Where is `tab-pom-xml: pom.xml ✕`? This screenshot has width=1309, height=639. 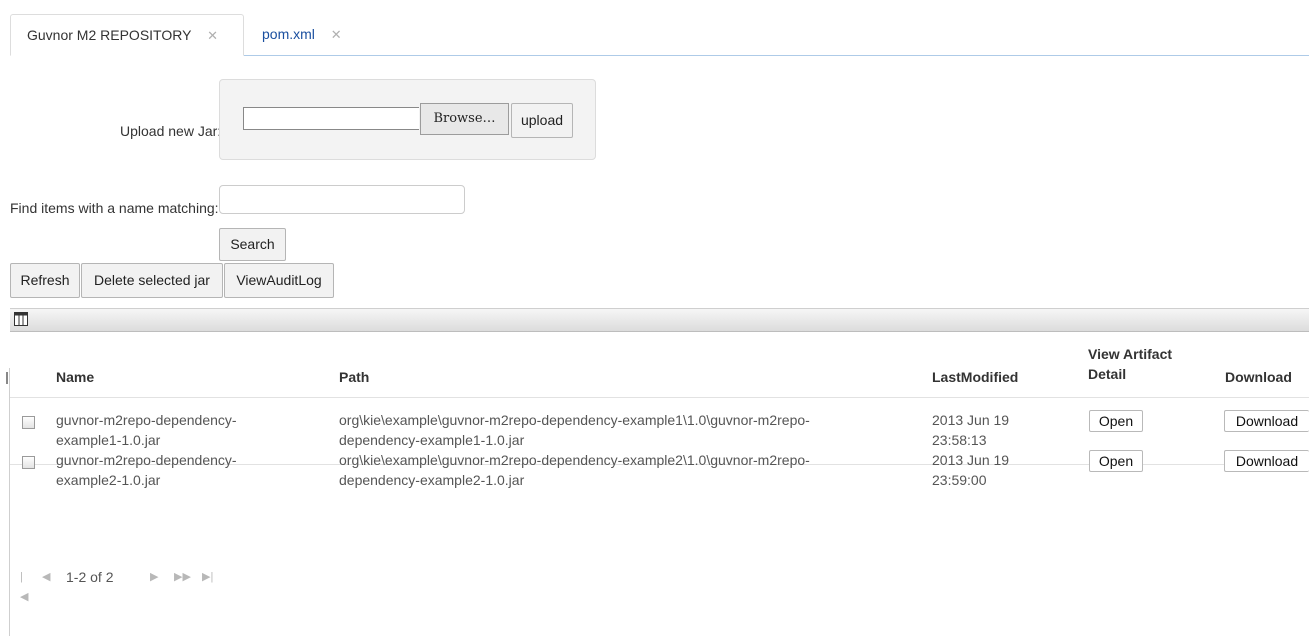
tab-pom-xml: pom.xml ✕ is located at coordinates (311, 34).